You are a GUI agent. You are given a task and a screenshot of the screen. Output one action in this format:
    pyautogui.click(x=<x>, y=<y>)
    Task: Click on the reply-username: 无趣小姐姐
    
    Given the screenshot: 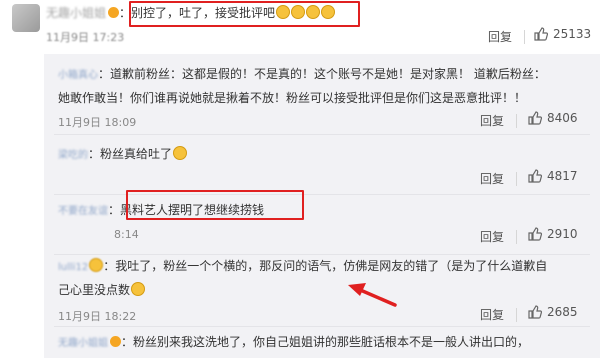 What is the action you would take?
    pyautogui.click(x=83, y=343)
    